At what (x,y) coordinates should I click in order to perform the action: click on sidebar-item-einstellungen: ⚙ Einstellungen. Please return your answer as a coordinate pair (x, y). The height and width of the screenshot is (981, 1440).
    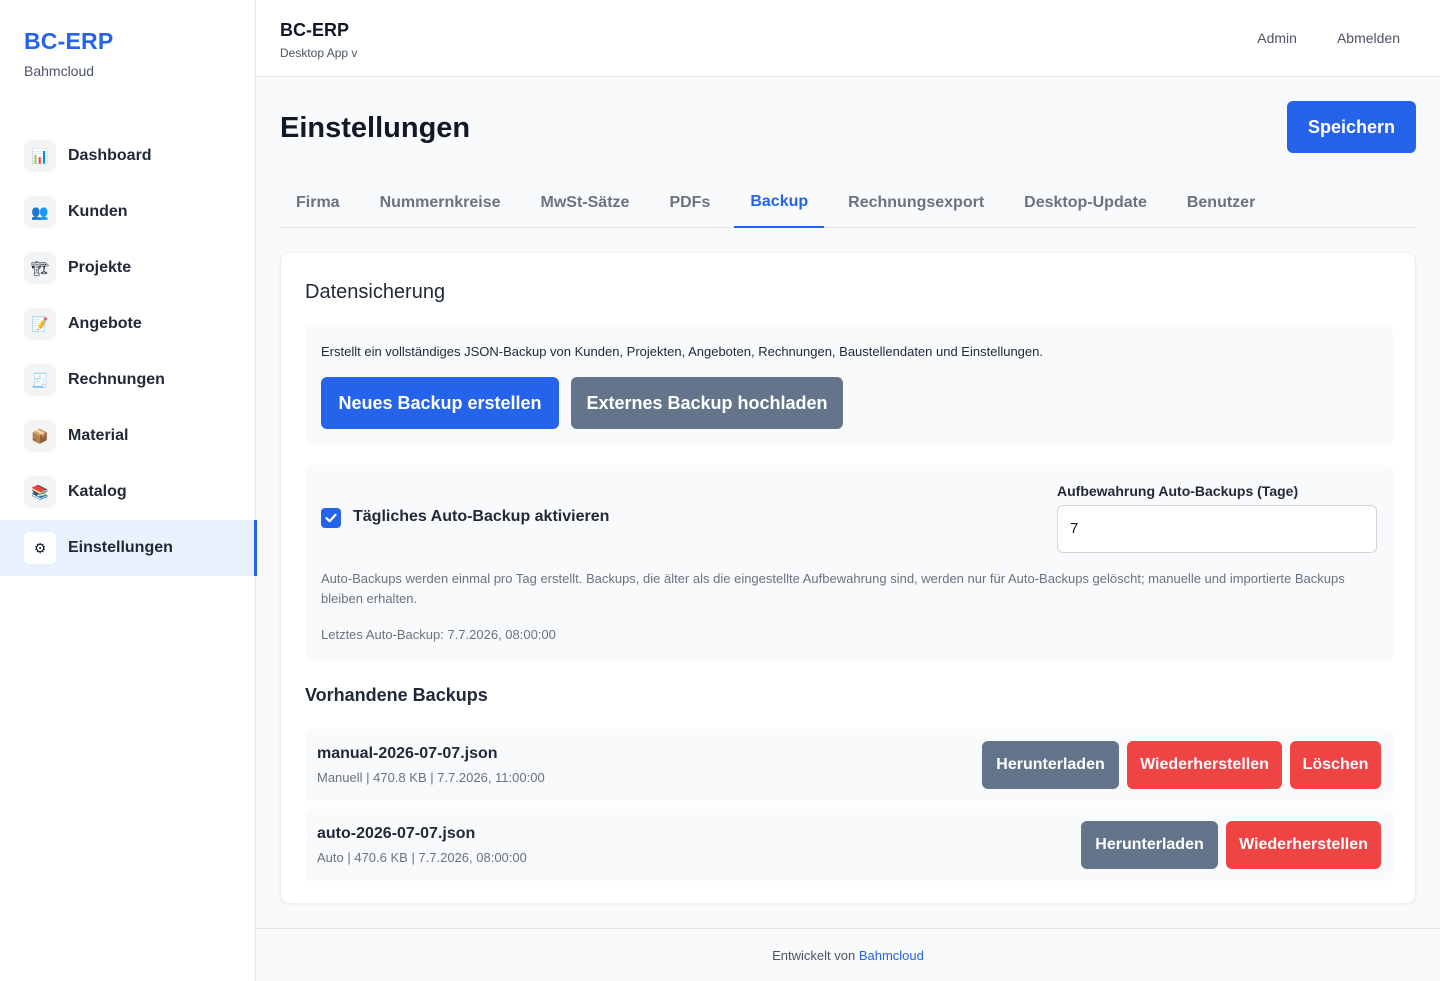
    Looking at the image, I should click on (128, 548).